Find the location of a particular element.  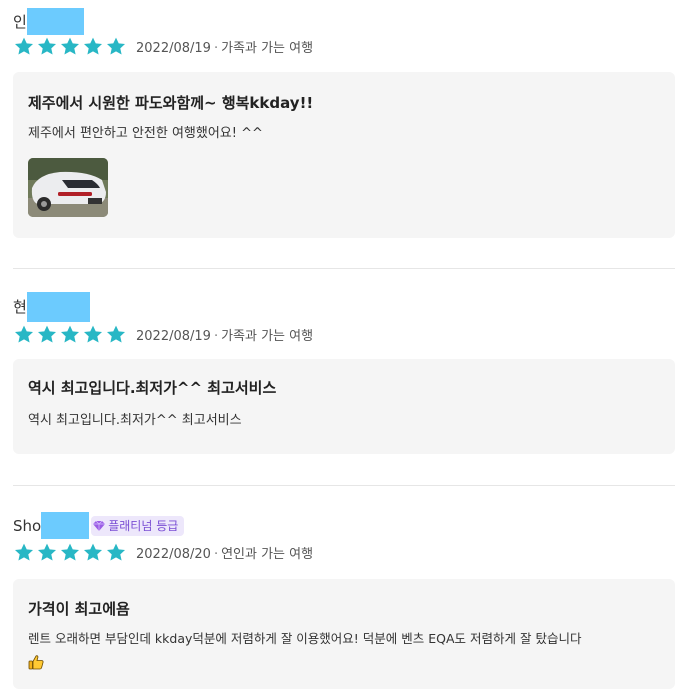

review-title: 가격이 최고에욤 is located at coordinates (79, 609).